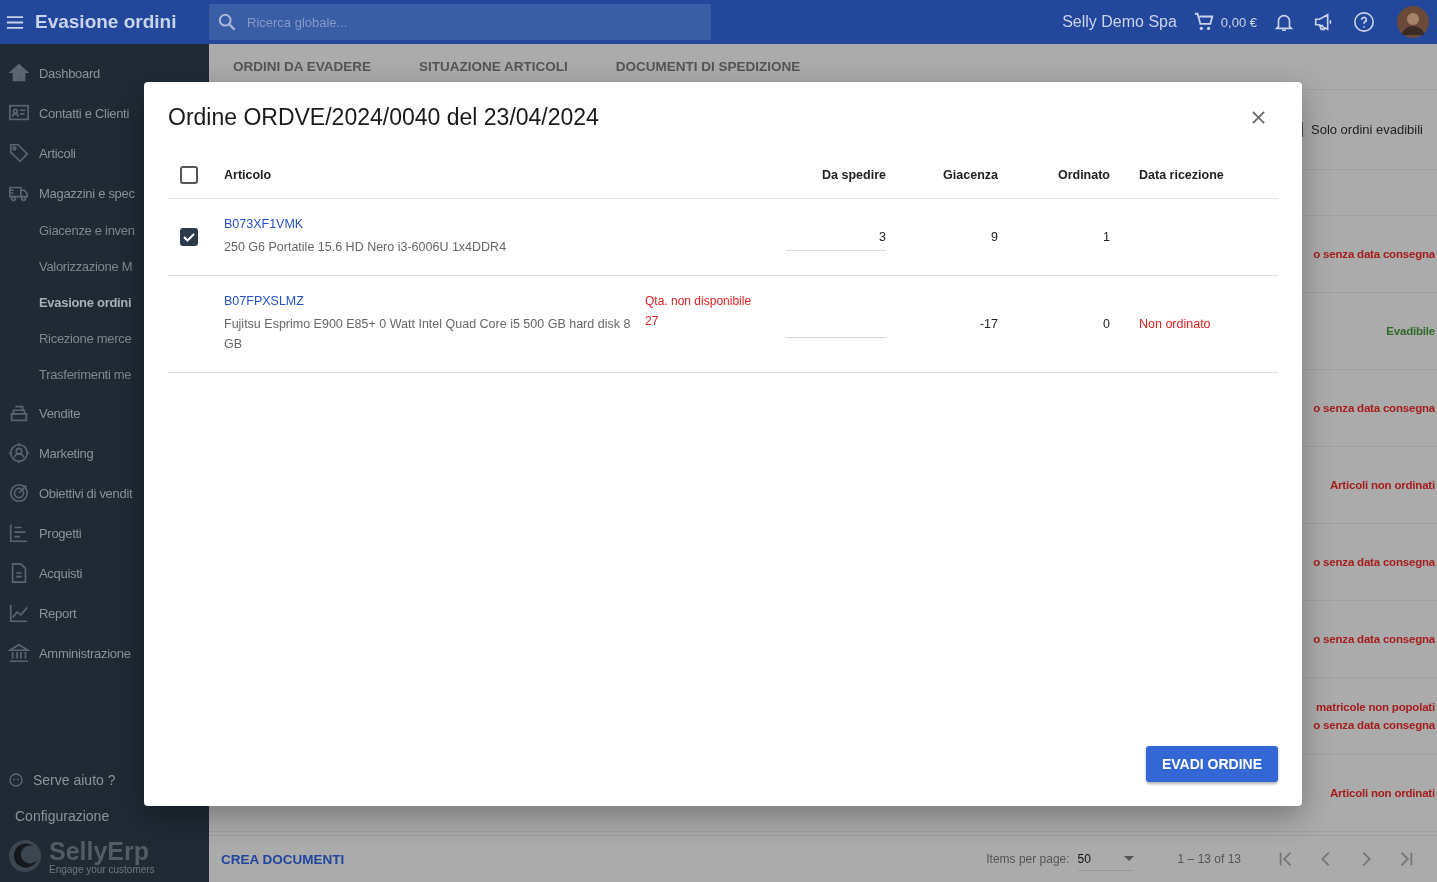 The image size is (1437, 882). I want to click on chart-icon, so click(19, 613).